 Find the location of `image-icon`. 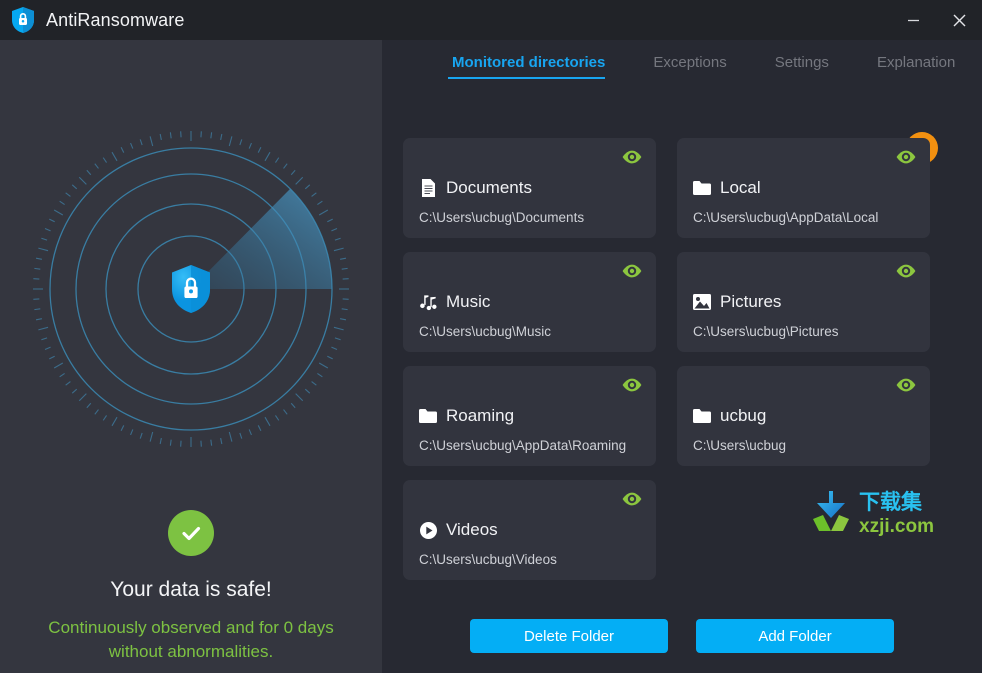

image-icon is located at coordinates (702, 302).